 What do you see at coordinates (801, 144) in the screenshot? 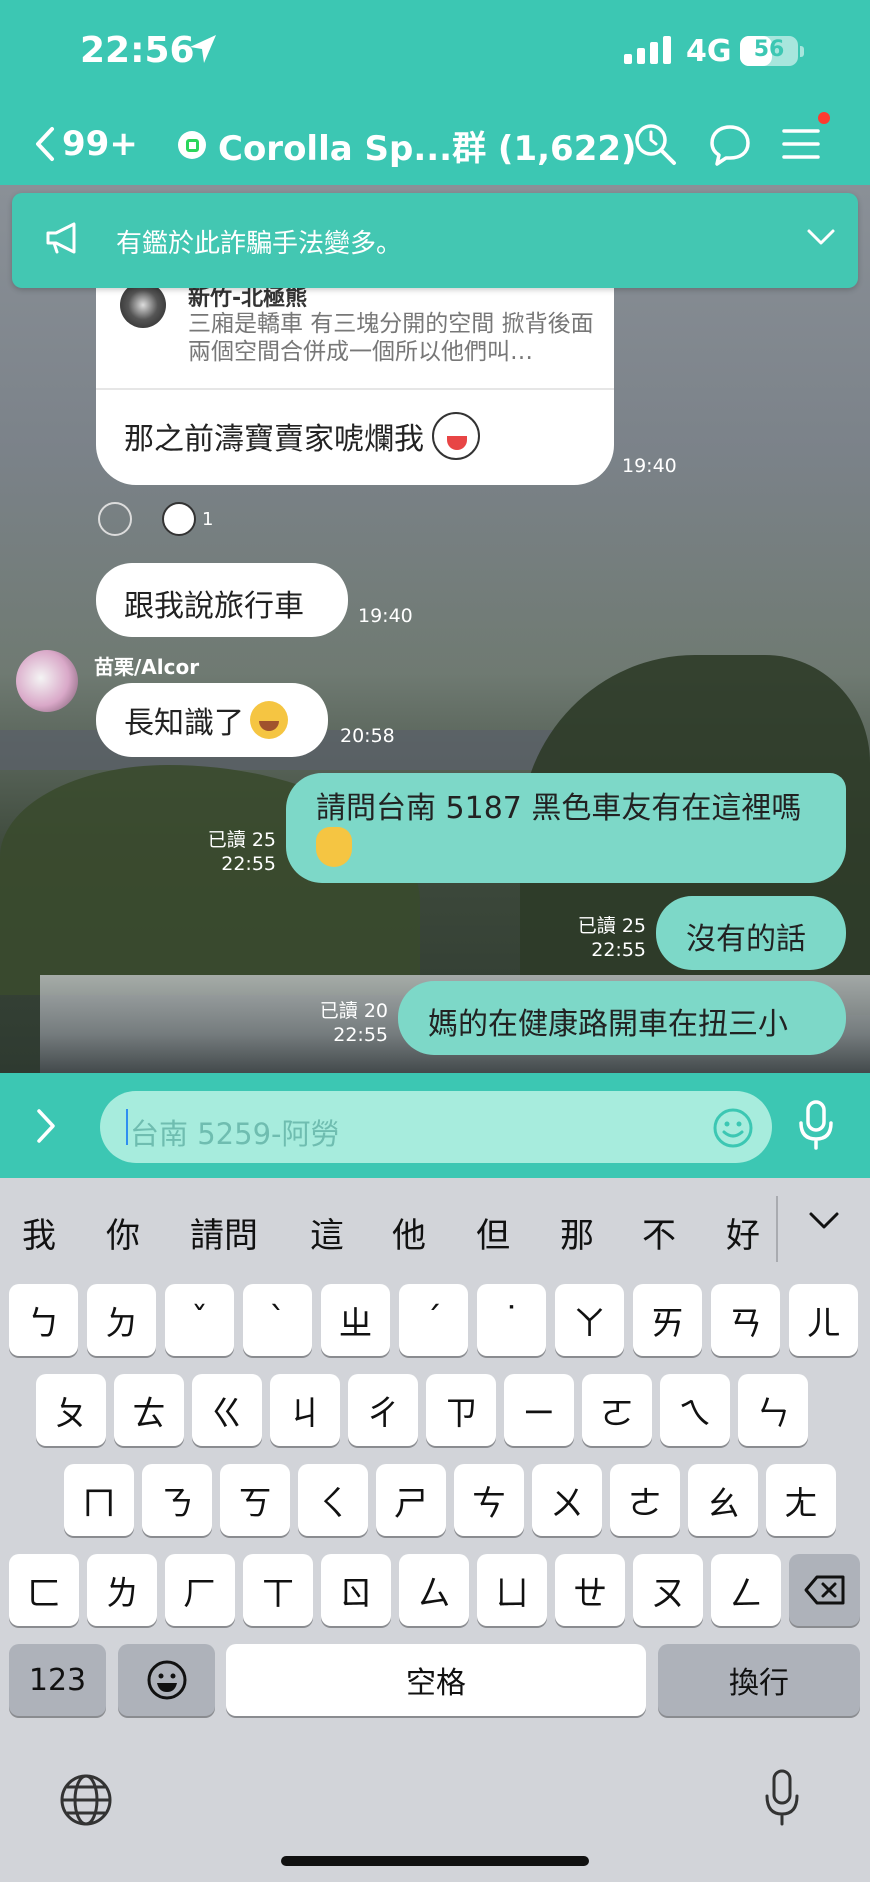
I see `hamburger-menu-icon` at bounding box center [801, 144].